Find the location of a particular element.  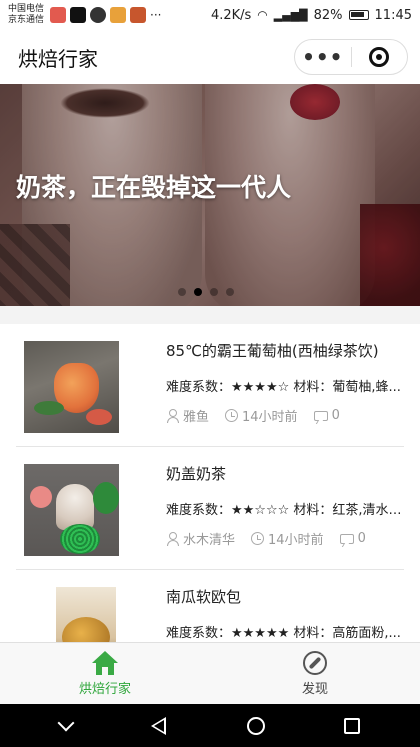

message-icon is located at coordinates (98, 15).